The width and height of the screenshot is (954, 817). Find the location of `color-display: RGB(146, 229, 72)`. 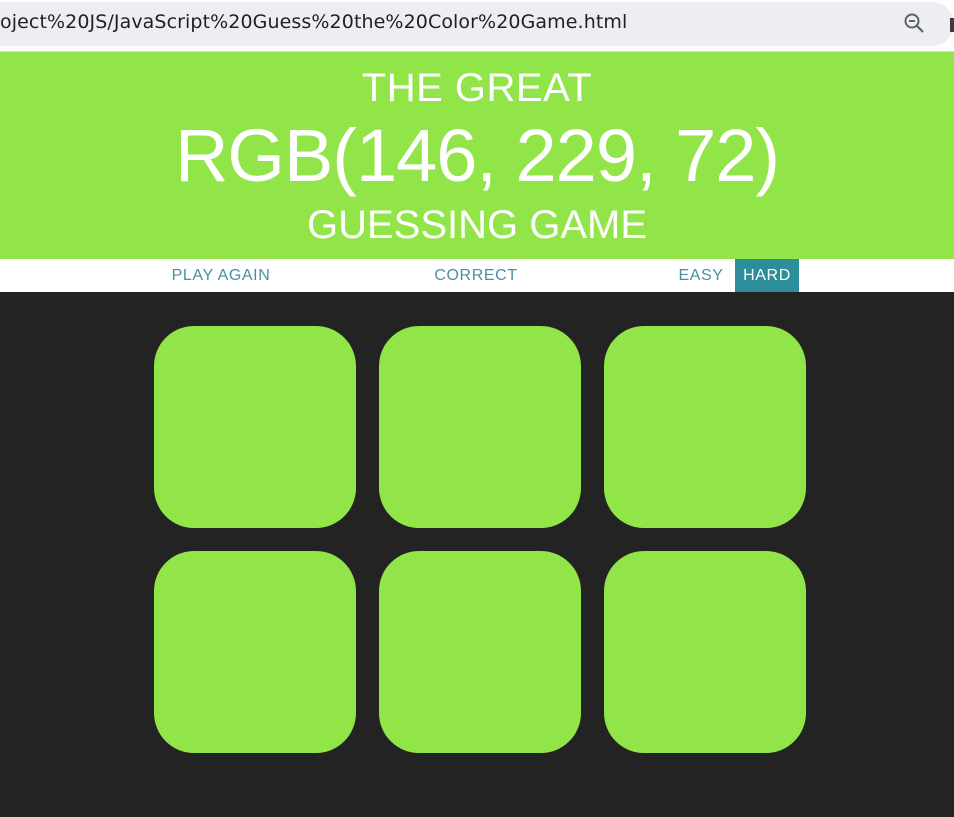

color-display: RGB(146, 229, 72) is located at coordinates (477, 155).